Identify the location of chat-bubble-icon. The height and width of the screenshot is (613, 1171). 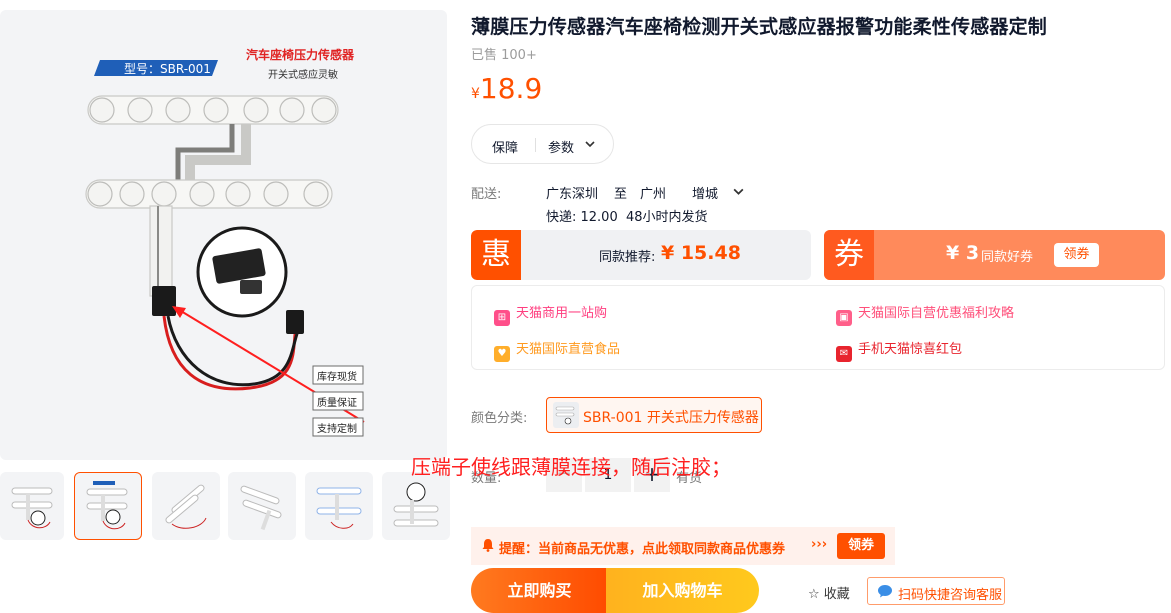
(885, 591).